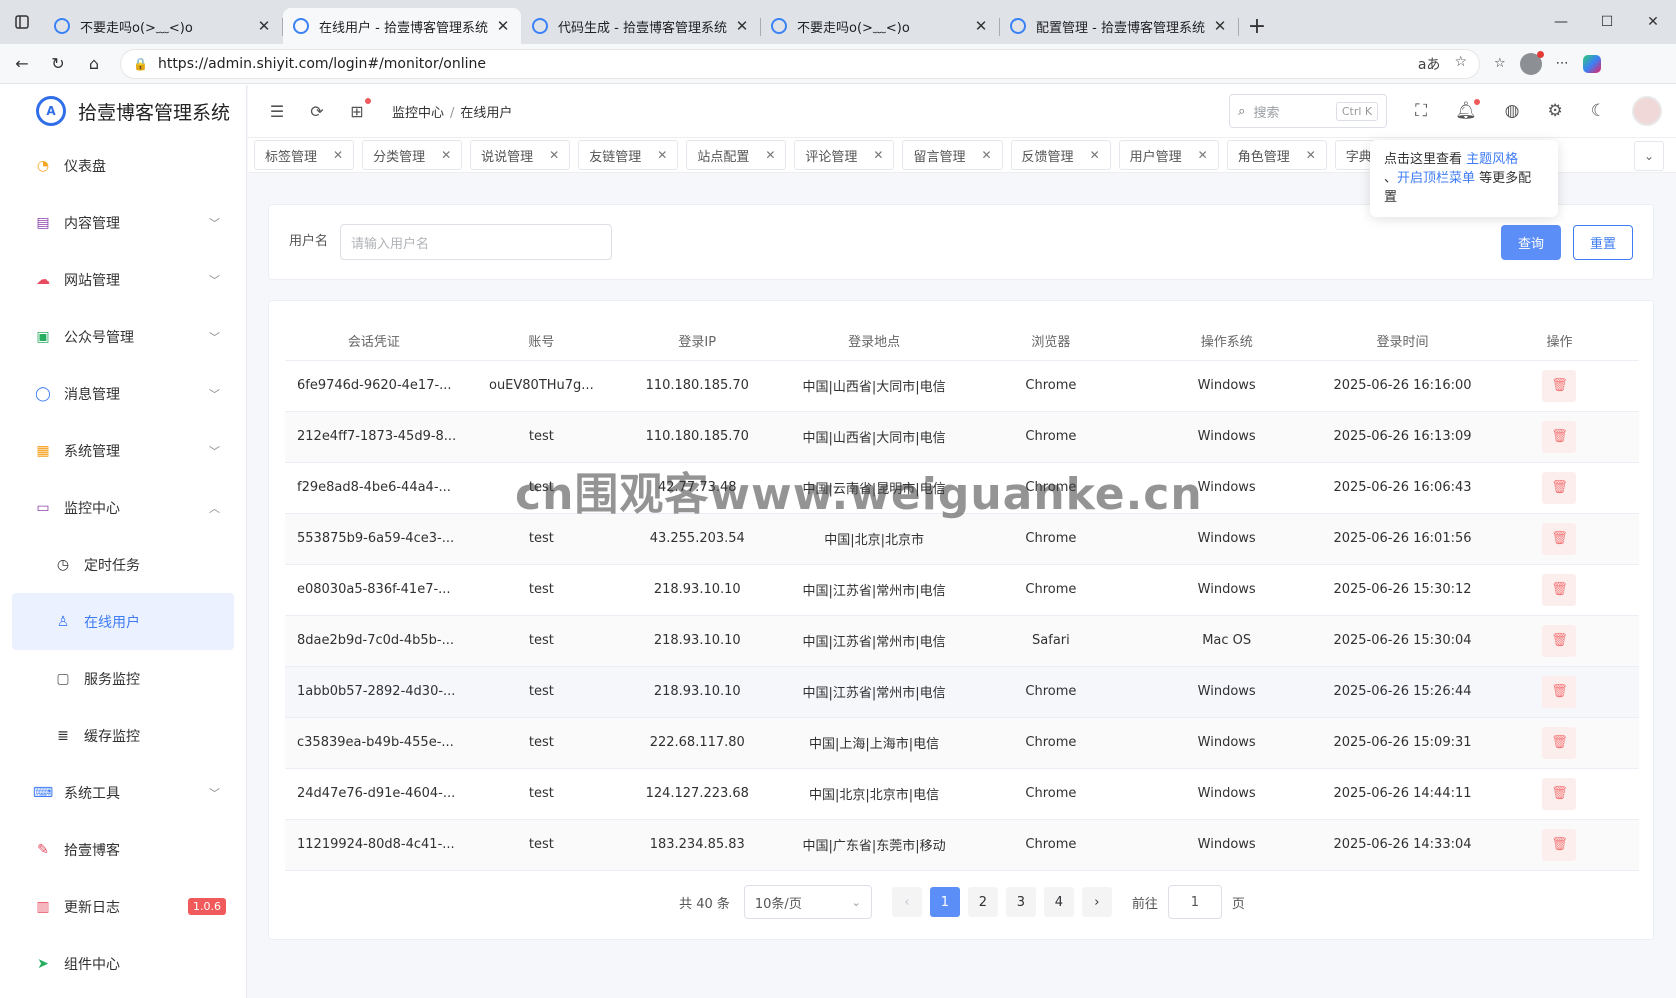  Describe the element at coordinates (1194, 902) in the screenshot. I see `goto-page-input: 1` at that location.